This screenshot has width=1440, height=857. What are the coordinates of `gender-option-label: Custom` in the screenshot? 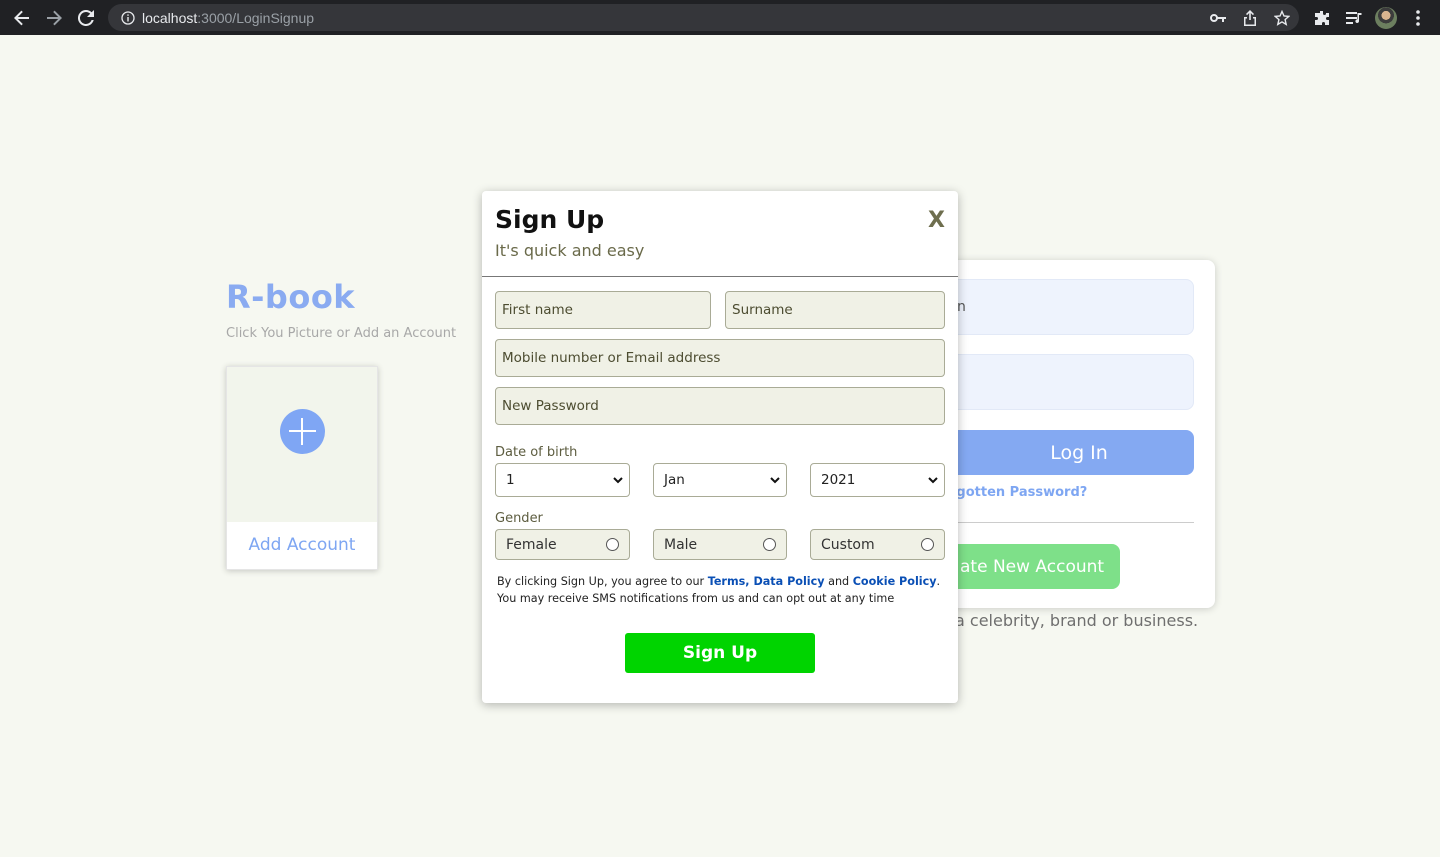 It's located at (848, 544).